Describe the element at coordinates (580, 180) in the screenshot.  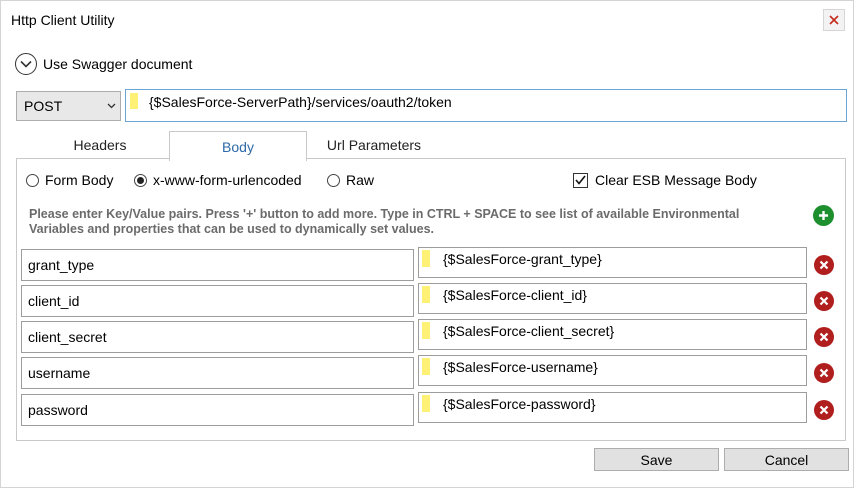
I see `checkmark-icon` at that location.